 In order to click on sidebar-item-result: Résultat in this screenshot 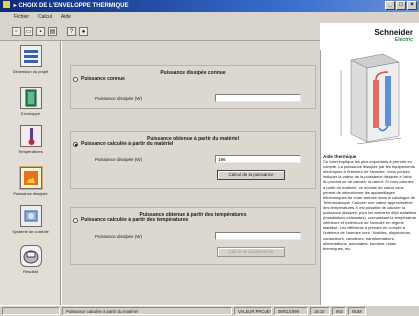, I will do `click(30, 259)`.